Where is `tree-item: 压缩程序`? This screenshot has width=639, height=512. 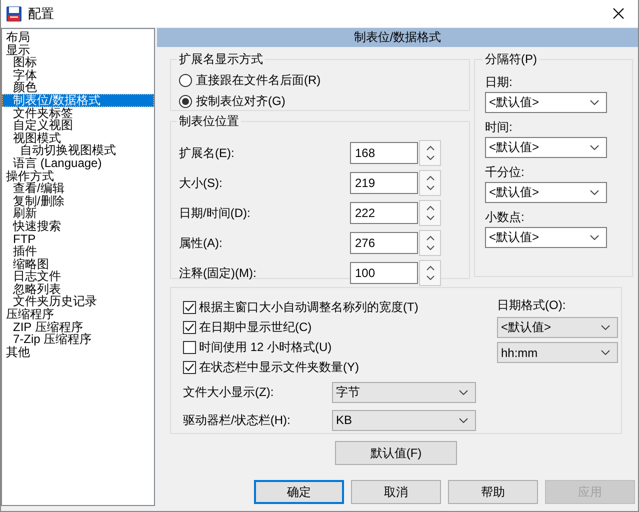
tree-item: 压缩程序 is located at coordinates (78, 314).